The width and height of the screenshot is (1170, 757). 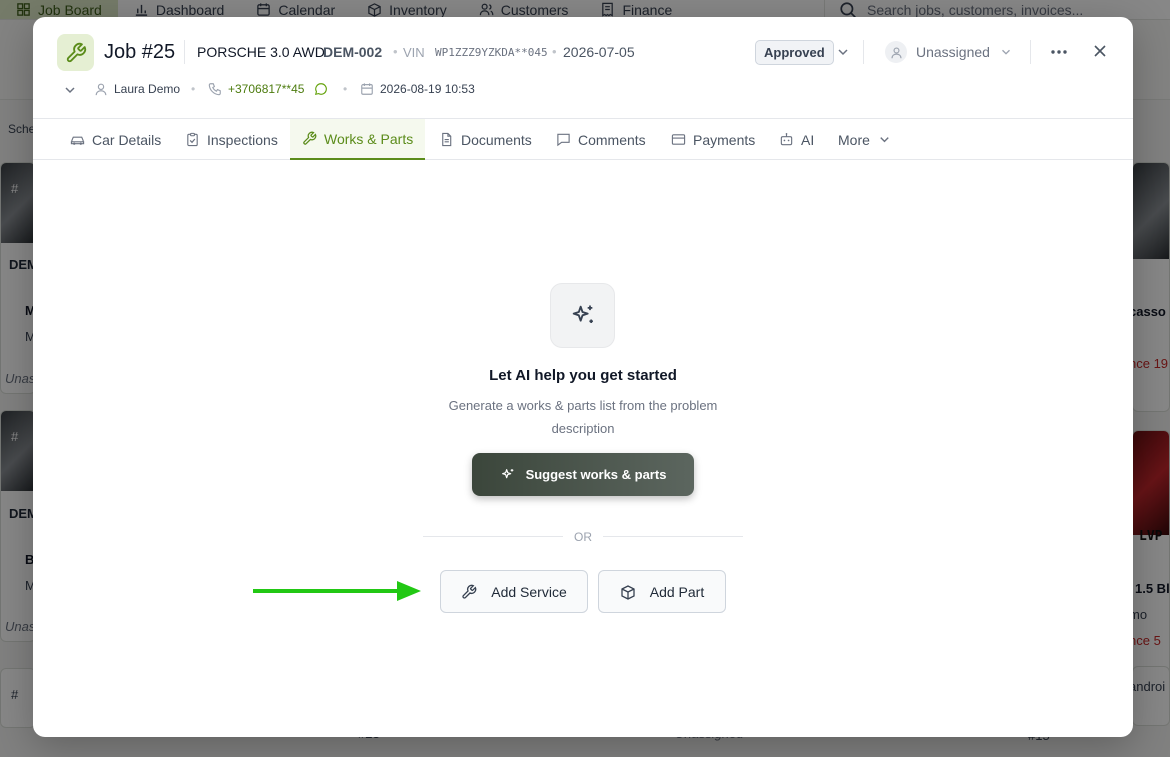 What do you see at coordinates (786, 139) in the screenshot?
I see `robot-icon` at bounding box center [786, 139].